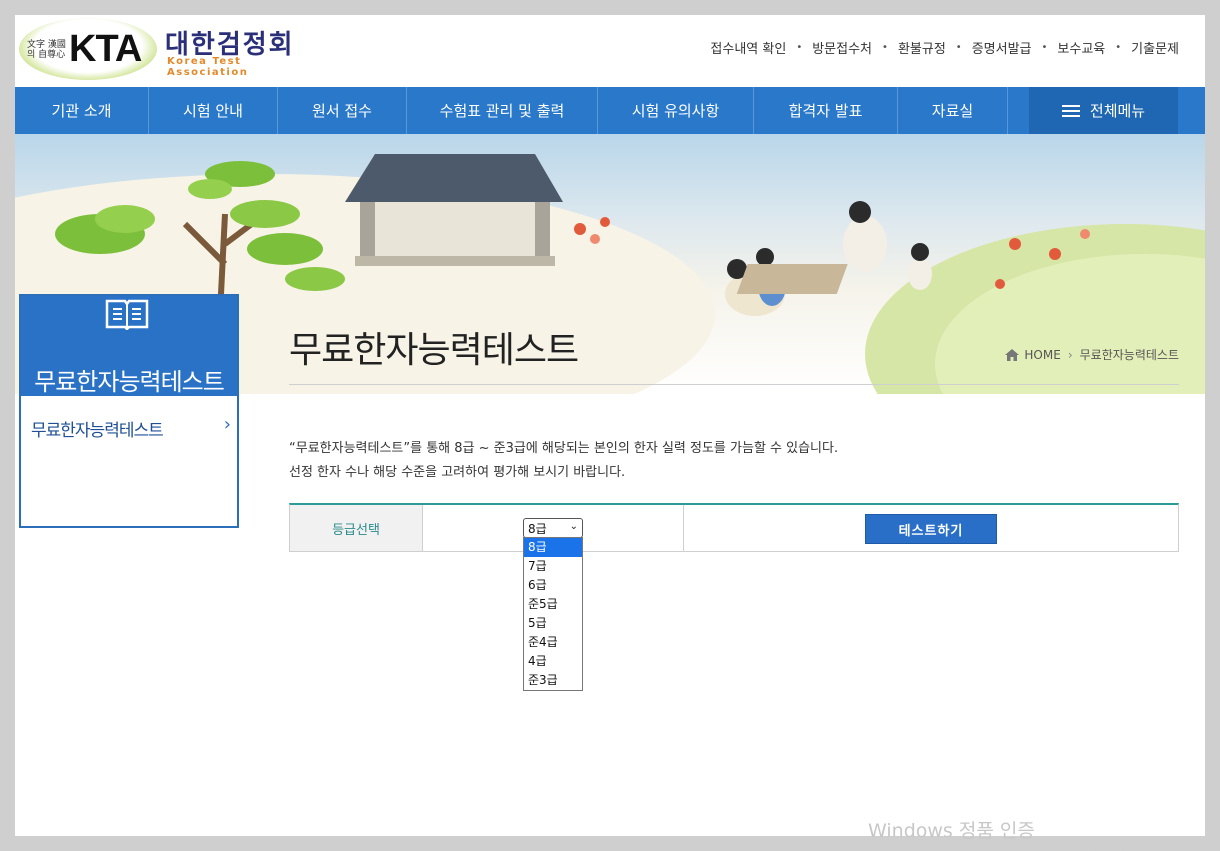  Describe the element at coordinates (553, 585) in the screenshot. I see `grade-option: 6급` at that location.